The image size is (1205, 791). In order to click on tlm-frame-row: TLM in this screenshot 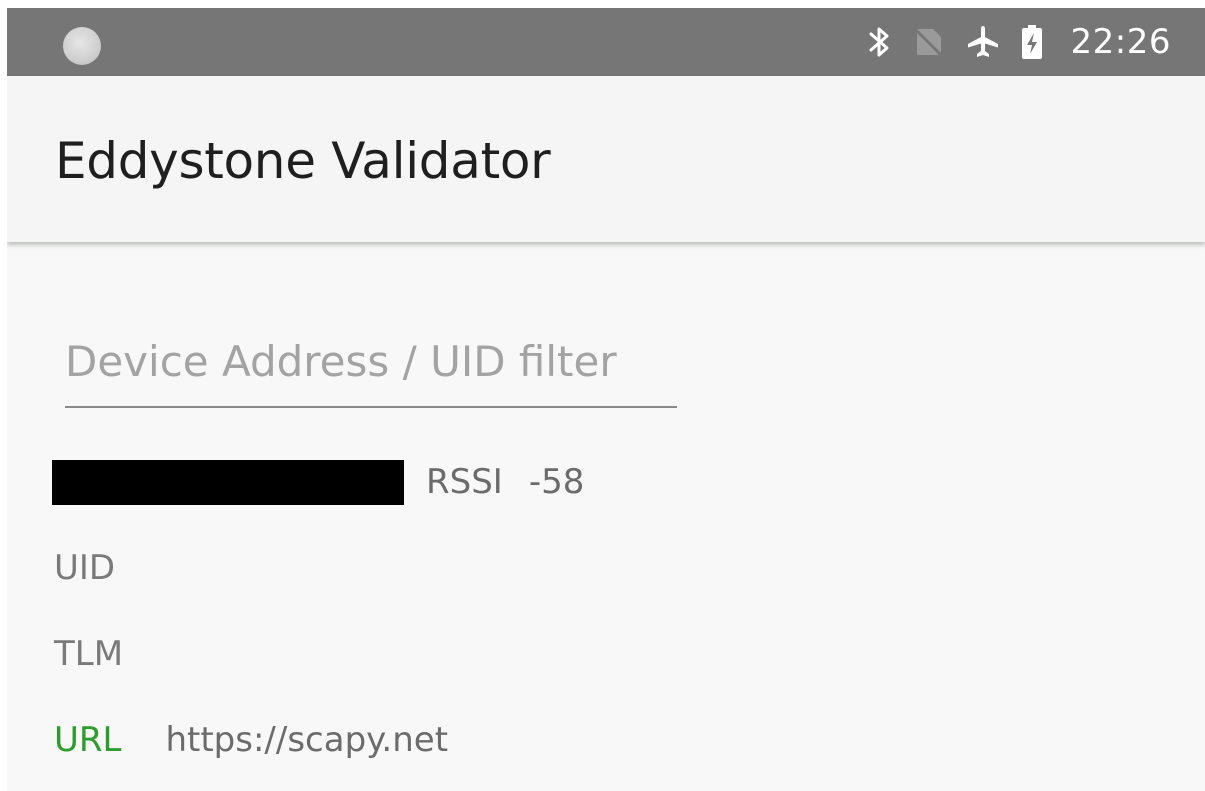, I will do `click(88, 654)`.